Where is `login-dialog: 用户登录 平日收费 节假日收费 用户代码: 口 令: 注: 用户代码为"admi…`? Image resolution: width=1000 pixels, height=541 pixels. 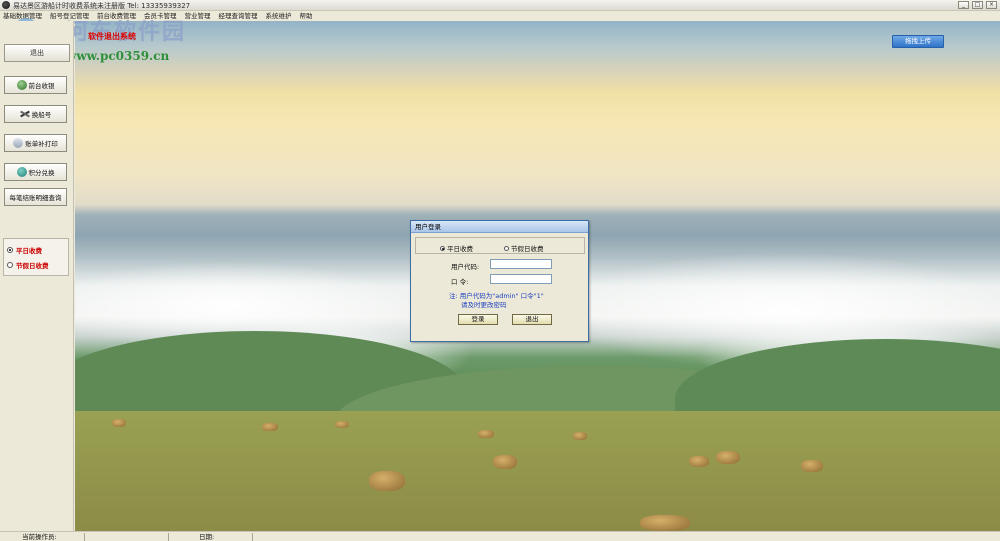
login-dialog: 用户登录 平日收费 节假日收费 用户代码: 口 令: 注: 用户代码为"admi… is located at coordinates (499, 281).